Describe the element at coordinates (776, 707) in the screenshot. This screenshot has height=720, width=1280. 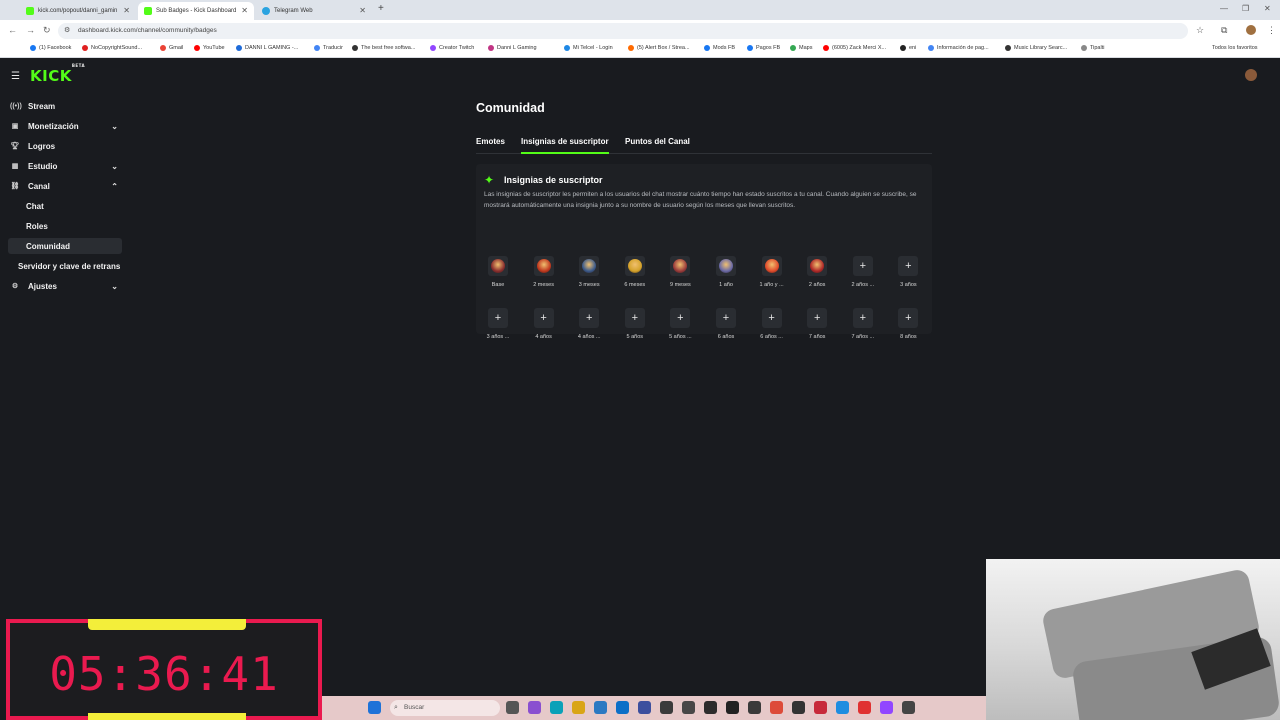
I see `chrome-icon` at that location.